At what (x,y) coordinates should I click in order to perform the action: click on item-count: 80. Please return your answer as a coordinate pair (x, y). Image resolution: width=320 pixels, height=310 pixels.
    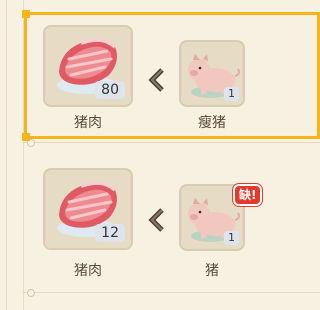
    Looking at the image, I should click on (110, 90).